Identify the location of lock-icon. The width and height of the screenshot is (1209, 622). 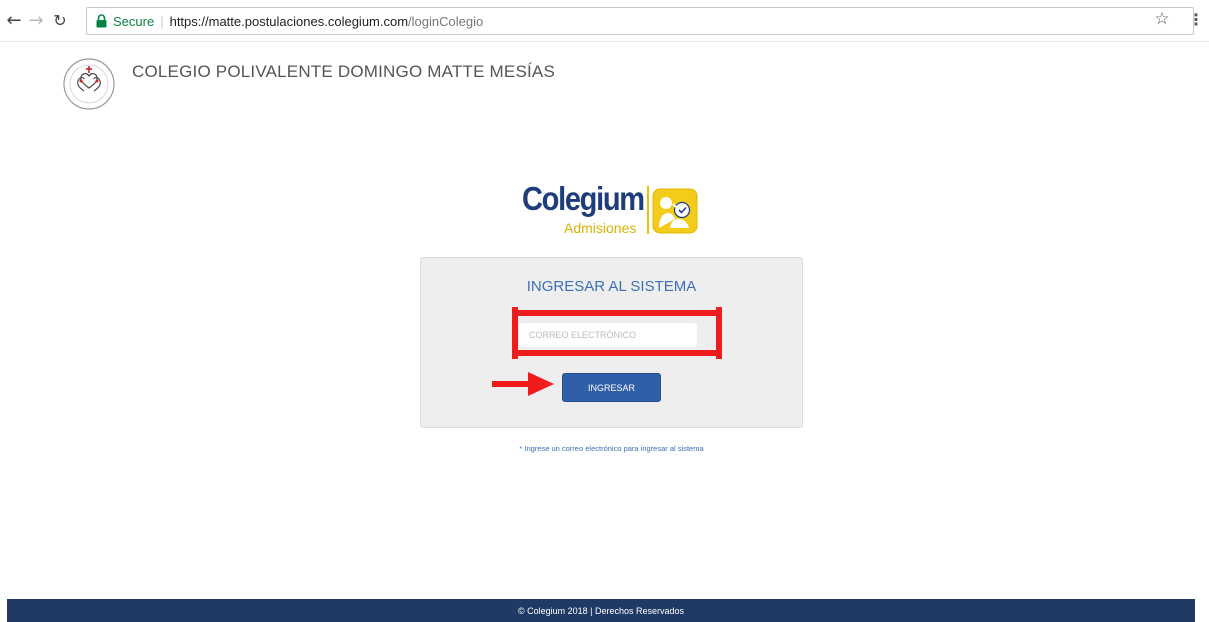
(101, 21).